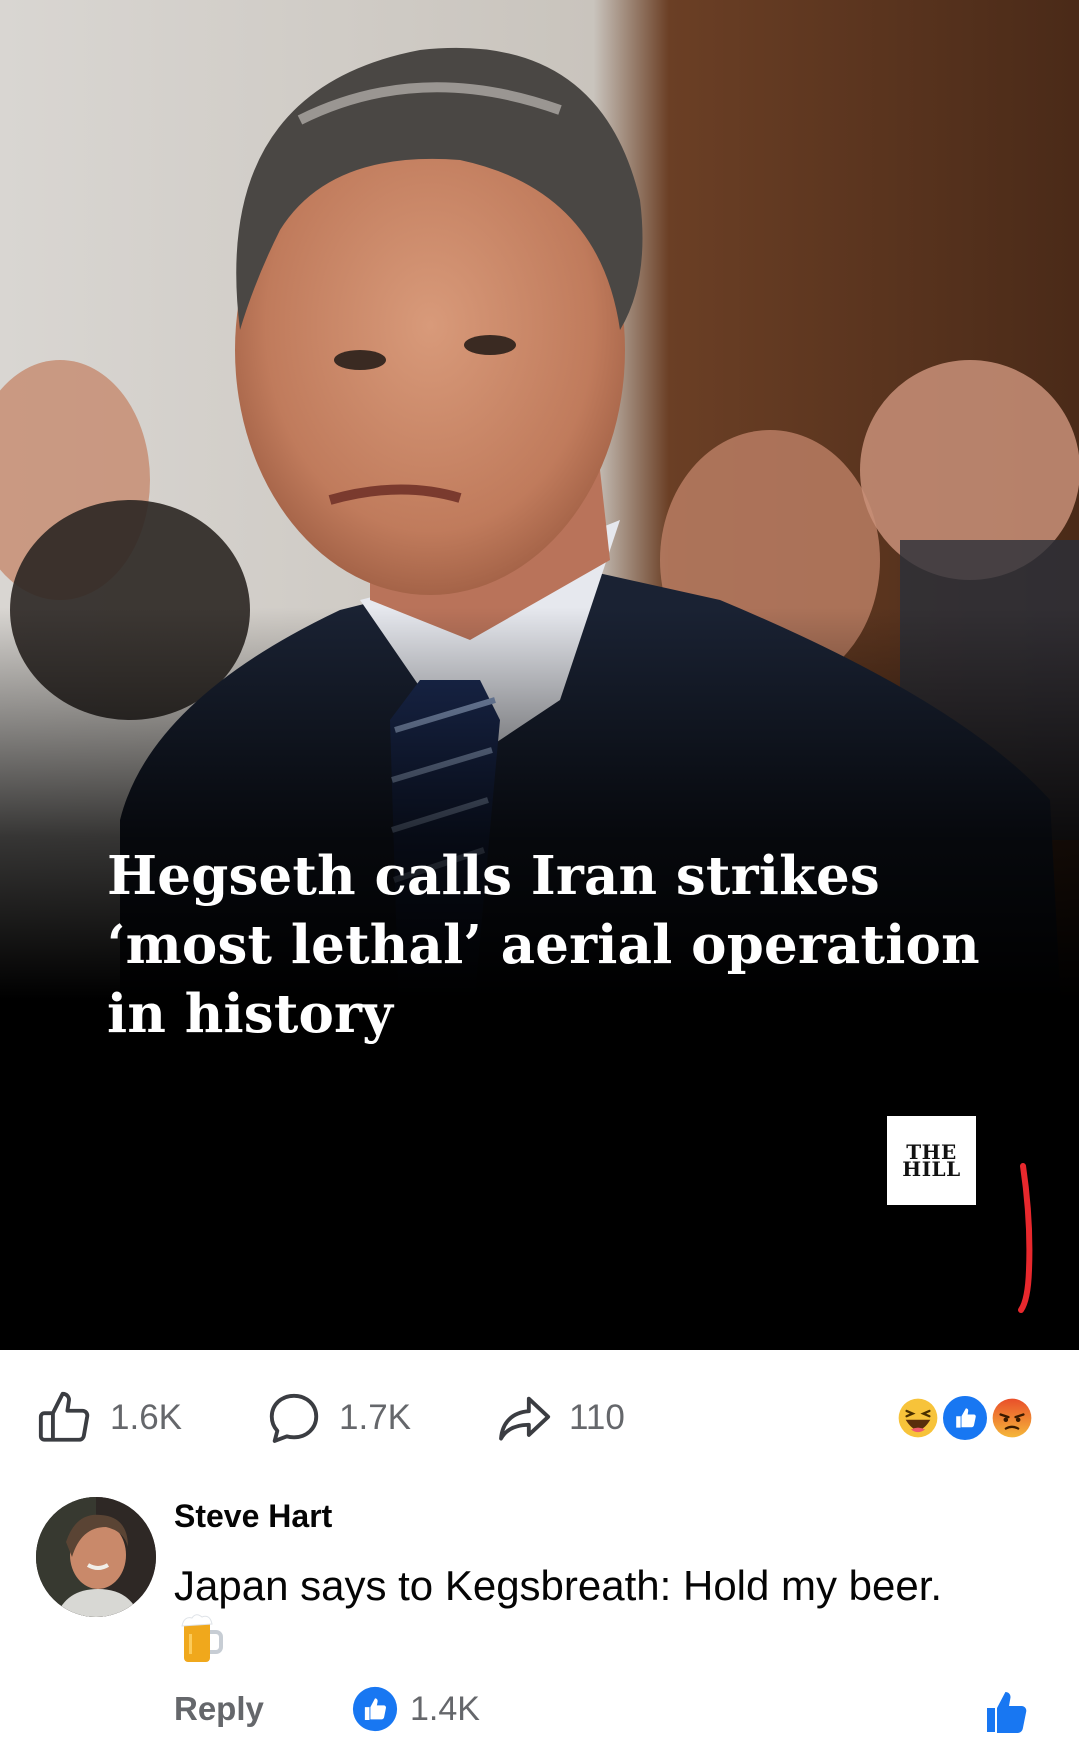  Describe the element at coordinates (525, 1418) in the screenshot. I see `share-arrow-icon` at that location.